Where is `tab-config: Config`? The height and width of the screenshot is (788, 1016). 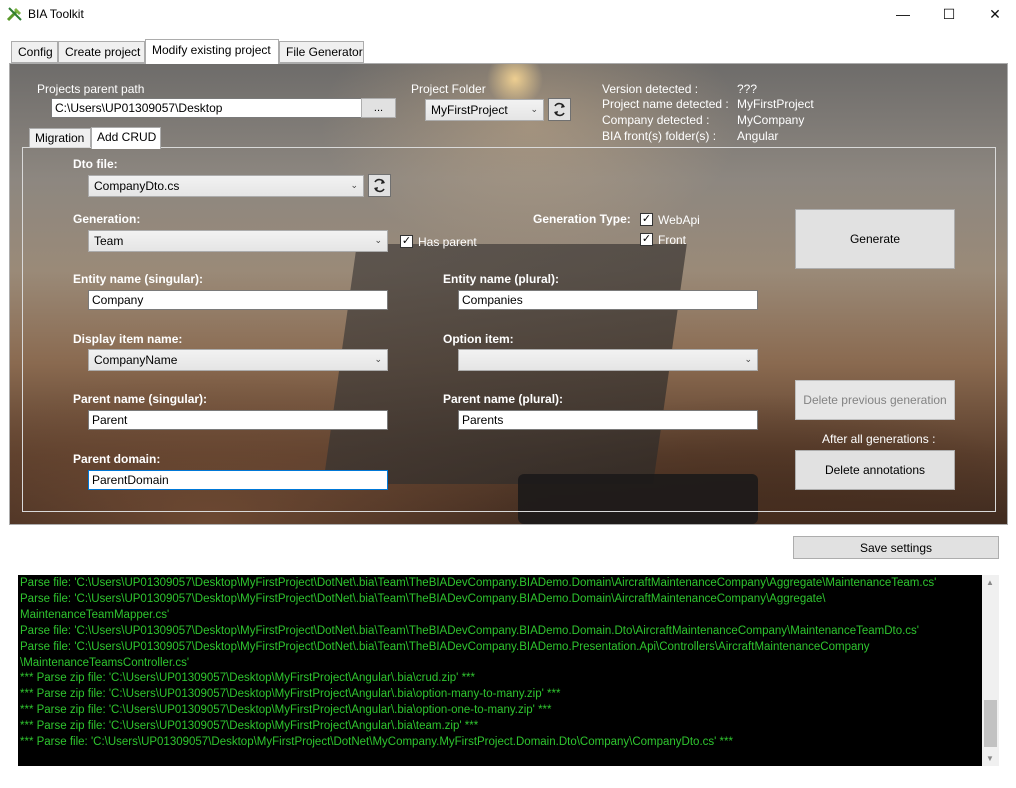 tab-config: Config is located at coordinates (34, 52).